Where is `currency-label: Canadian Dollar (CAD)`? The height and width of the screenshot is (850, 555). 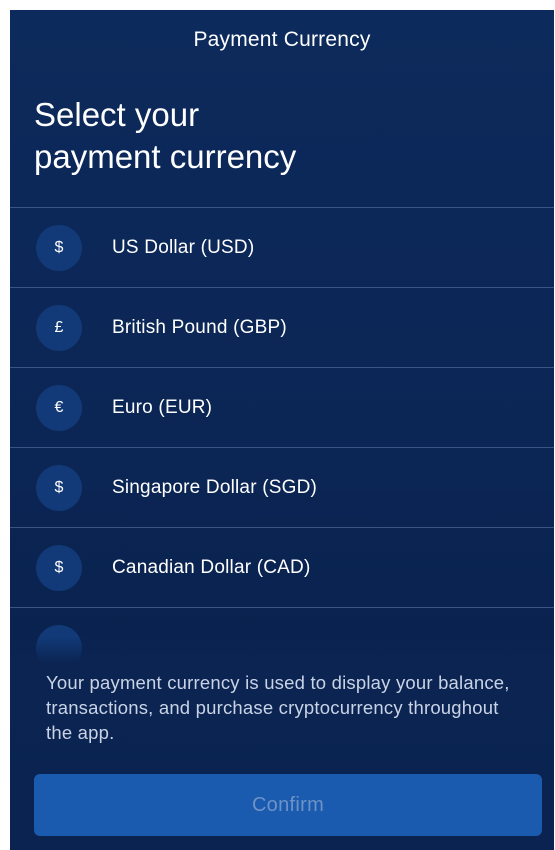
currency-label: Canadian Dollar (CAD) is located at coordinates (211, 567).